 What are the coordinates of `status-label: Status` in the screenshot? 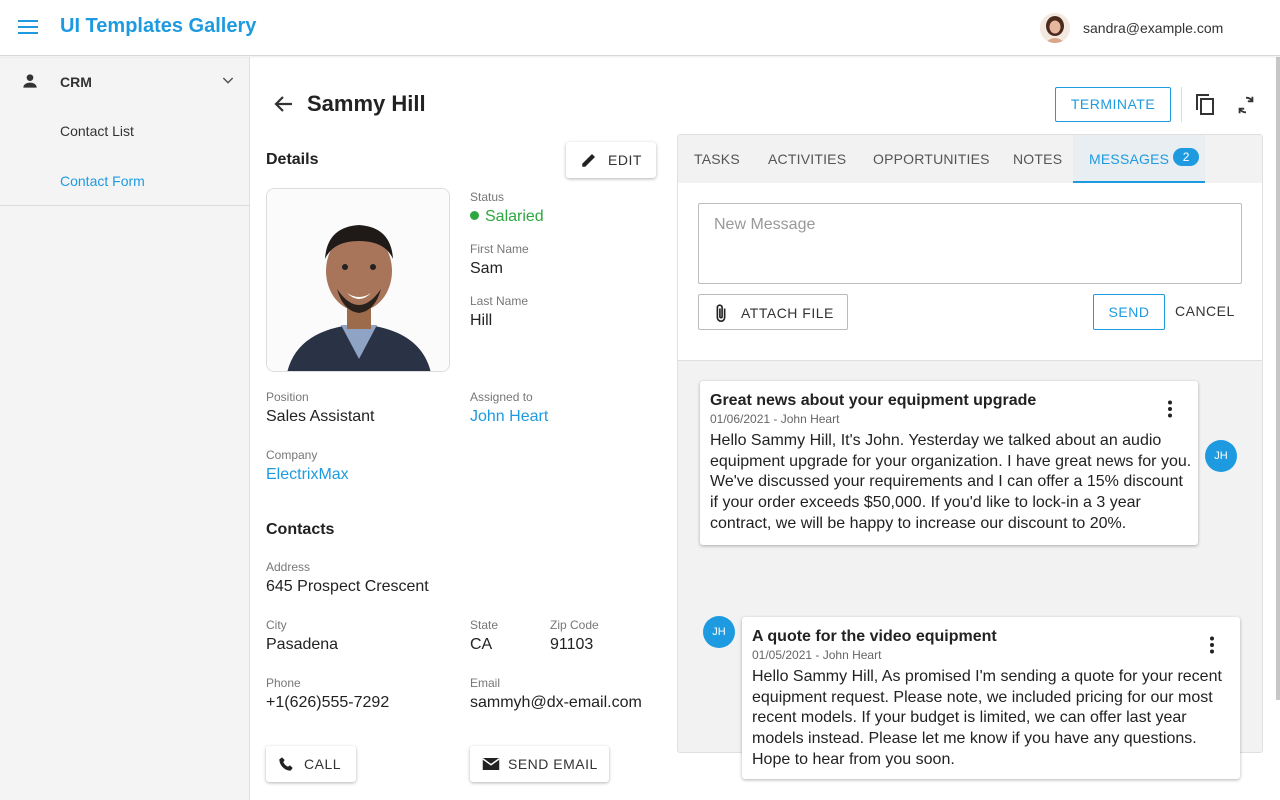 It's located at (487, 197).